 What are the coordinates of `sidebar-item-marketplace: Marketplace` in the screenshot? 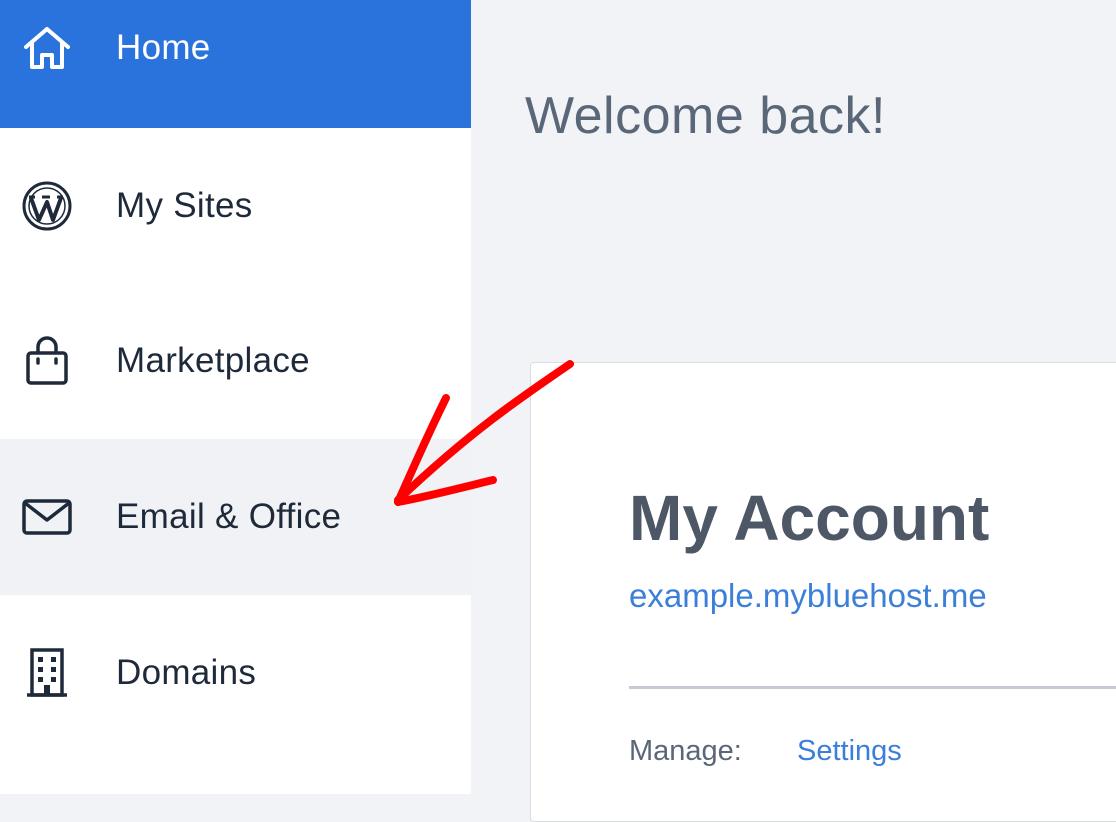 It's located at (235, 361).